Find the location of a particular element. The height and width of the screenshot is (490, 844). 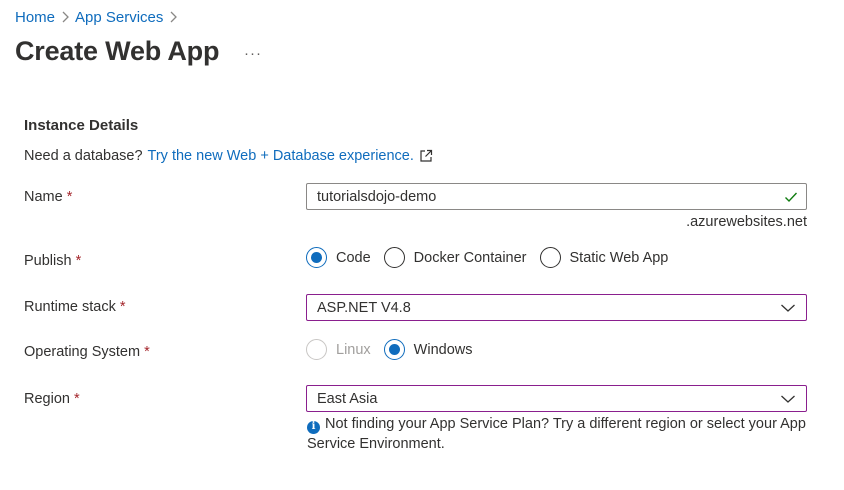

os-radio-group: Linux Windows is located at coordinates (396, 349).